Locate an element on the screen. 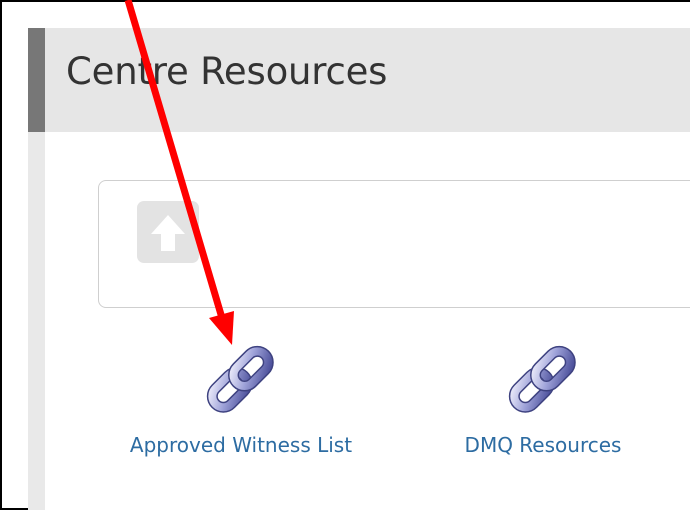 This screenshot has width=690, height=510. up-arrow-icon is located at coordinates (168, 233).